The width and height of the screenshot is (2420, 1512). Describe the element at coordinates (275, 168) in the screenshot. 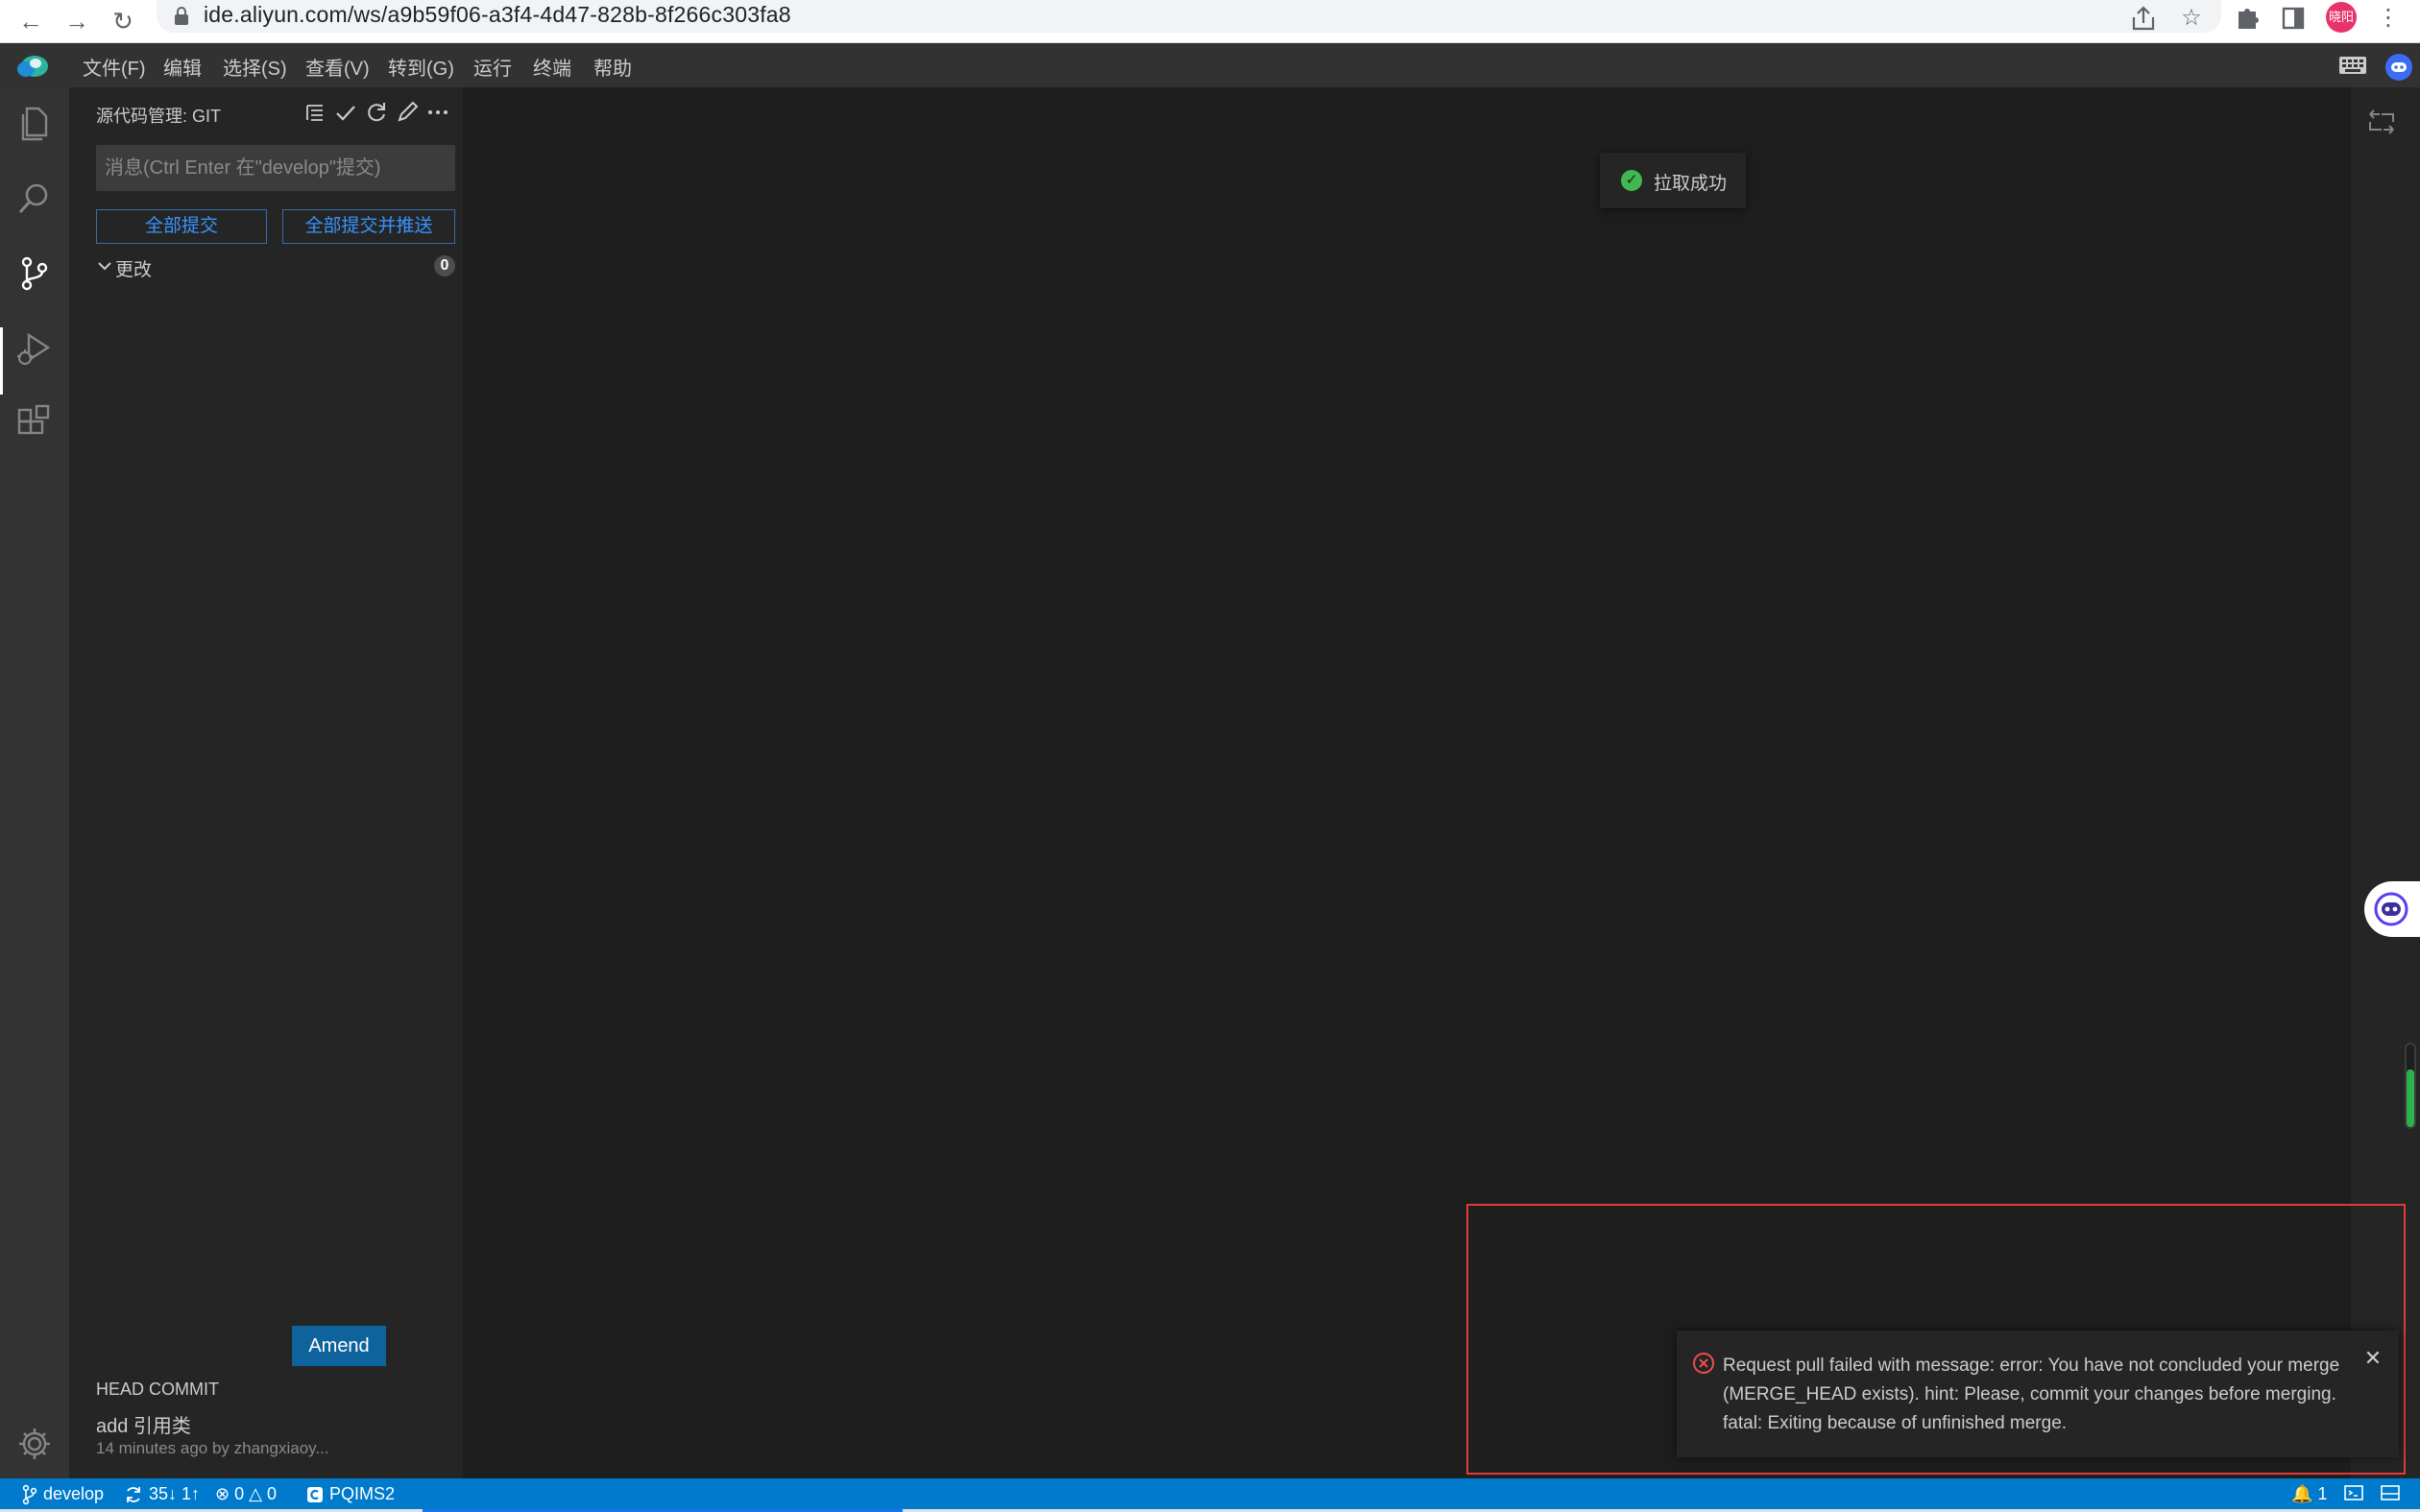

I see `commit-message-input` at that location.